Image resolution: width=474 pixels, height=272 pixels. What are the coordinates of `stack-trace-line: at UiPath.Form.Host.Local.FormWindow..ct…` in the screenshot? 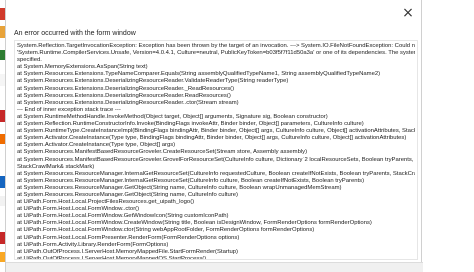 It's located at (78, 209).